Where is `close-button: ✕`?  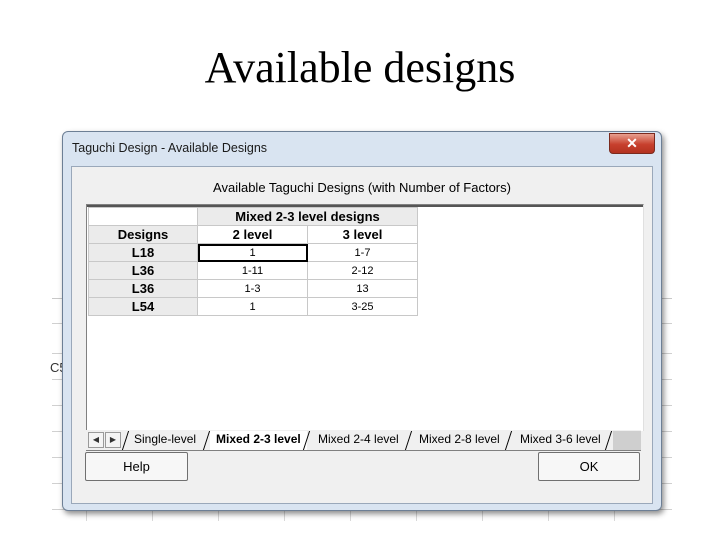 close-button: ✕ is located at coordinates (632, 143).